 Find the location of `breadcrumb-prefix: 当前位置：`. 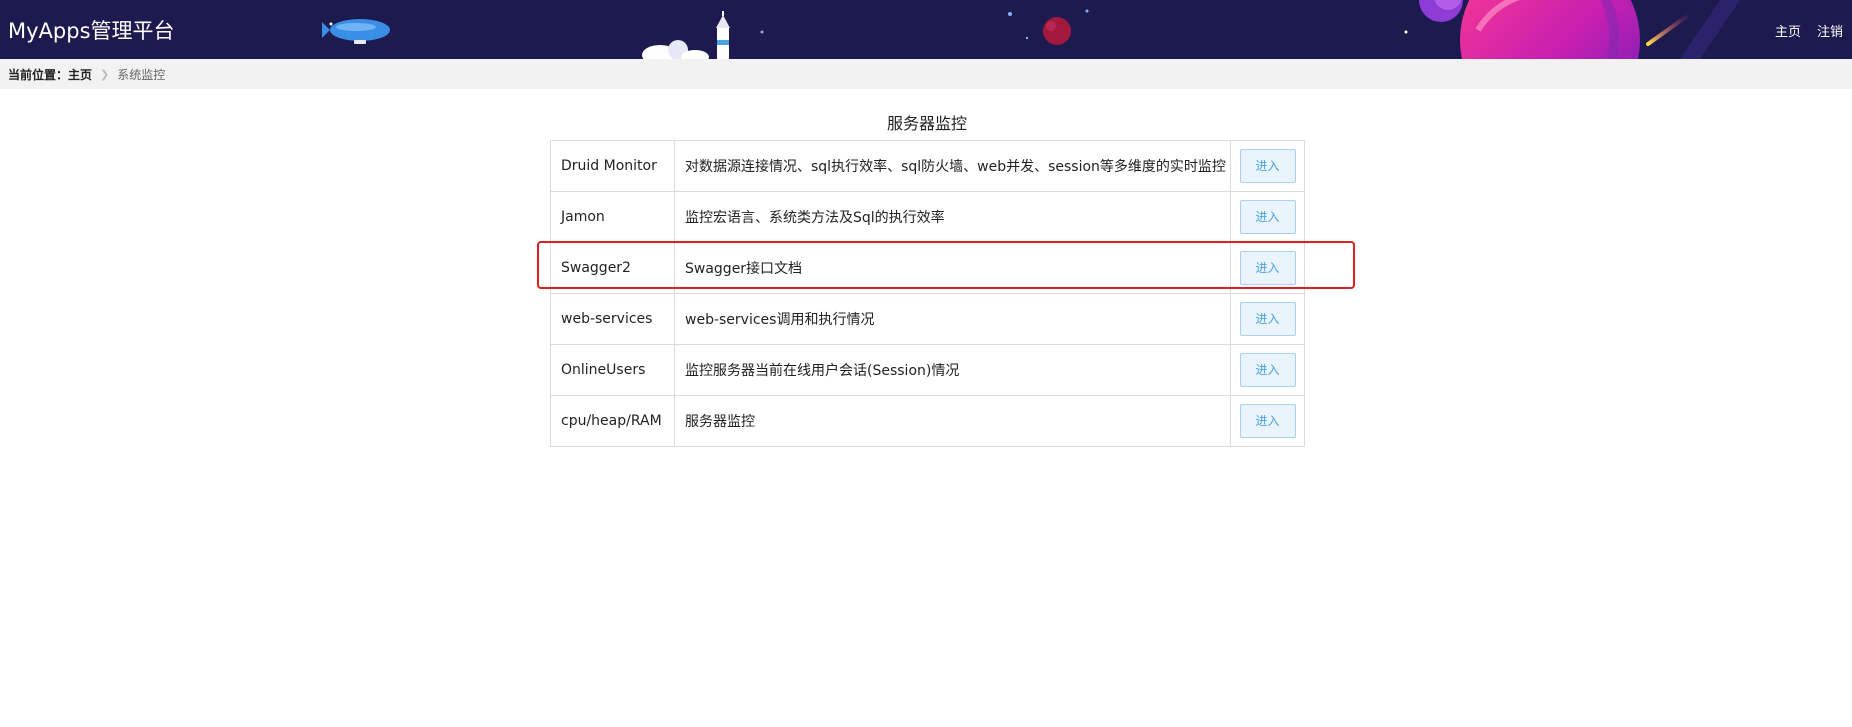

breadcrumb-prefix: 当前位置： is located at coordinates (38, 74).